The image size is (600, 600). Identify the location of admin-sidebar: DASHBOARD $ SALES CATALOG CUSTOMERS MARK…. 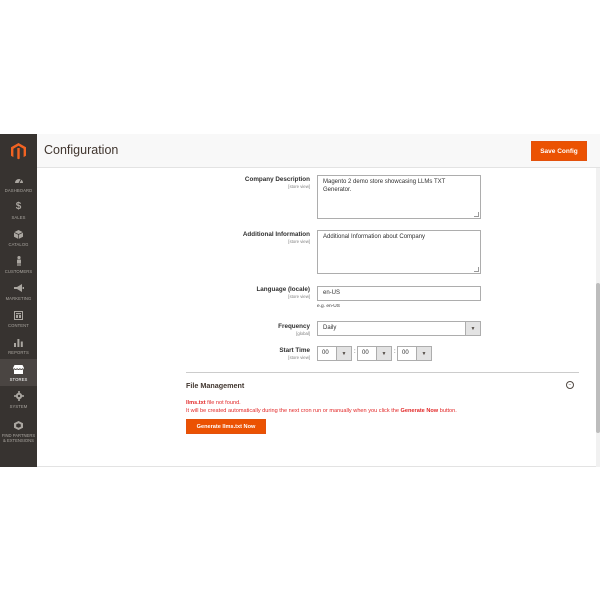
(18, 300).